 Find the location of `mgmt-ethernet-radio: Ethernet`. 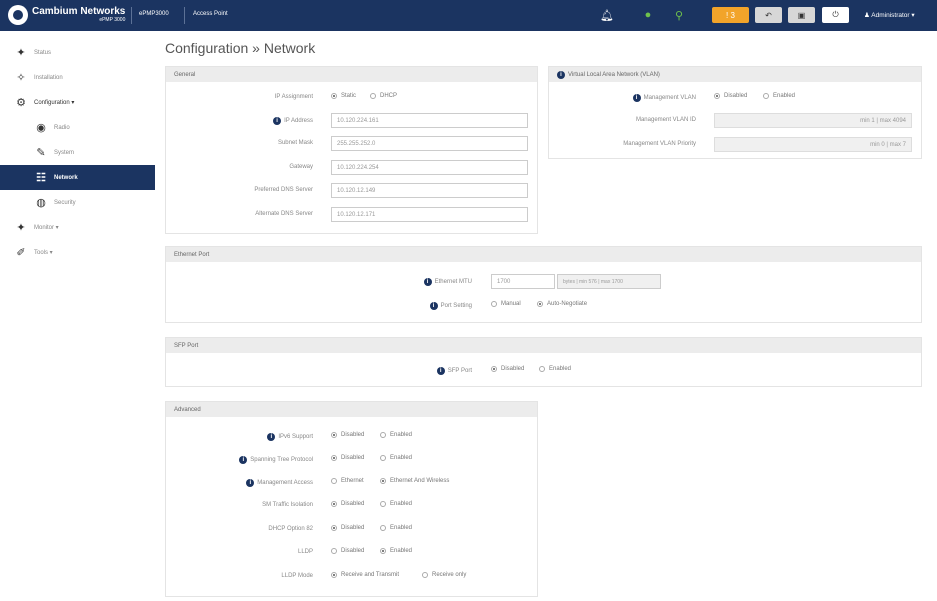

mgmt-ethernet-radio: Ethernet is located at coordinates (347, 481).